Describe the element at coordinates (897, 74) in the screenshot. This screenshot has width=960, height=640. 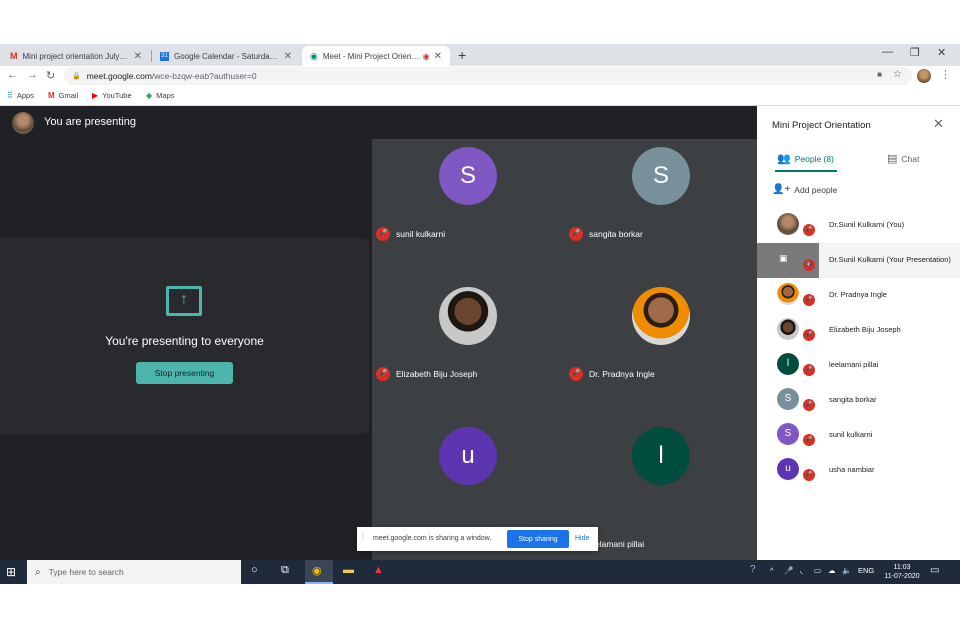
I see `star-icon: ☆` at that location.